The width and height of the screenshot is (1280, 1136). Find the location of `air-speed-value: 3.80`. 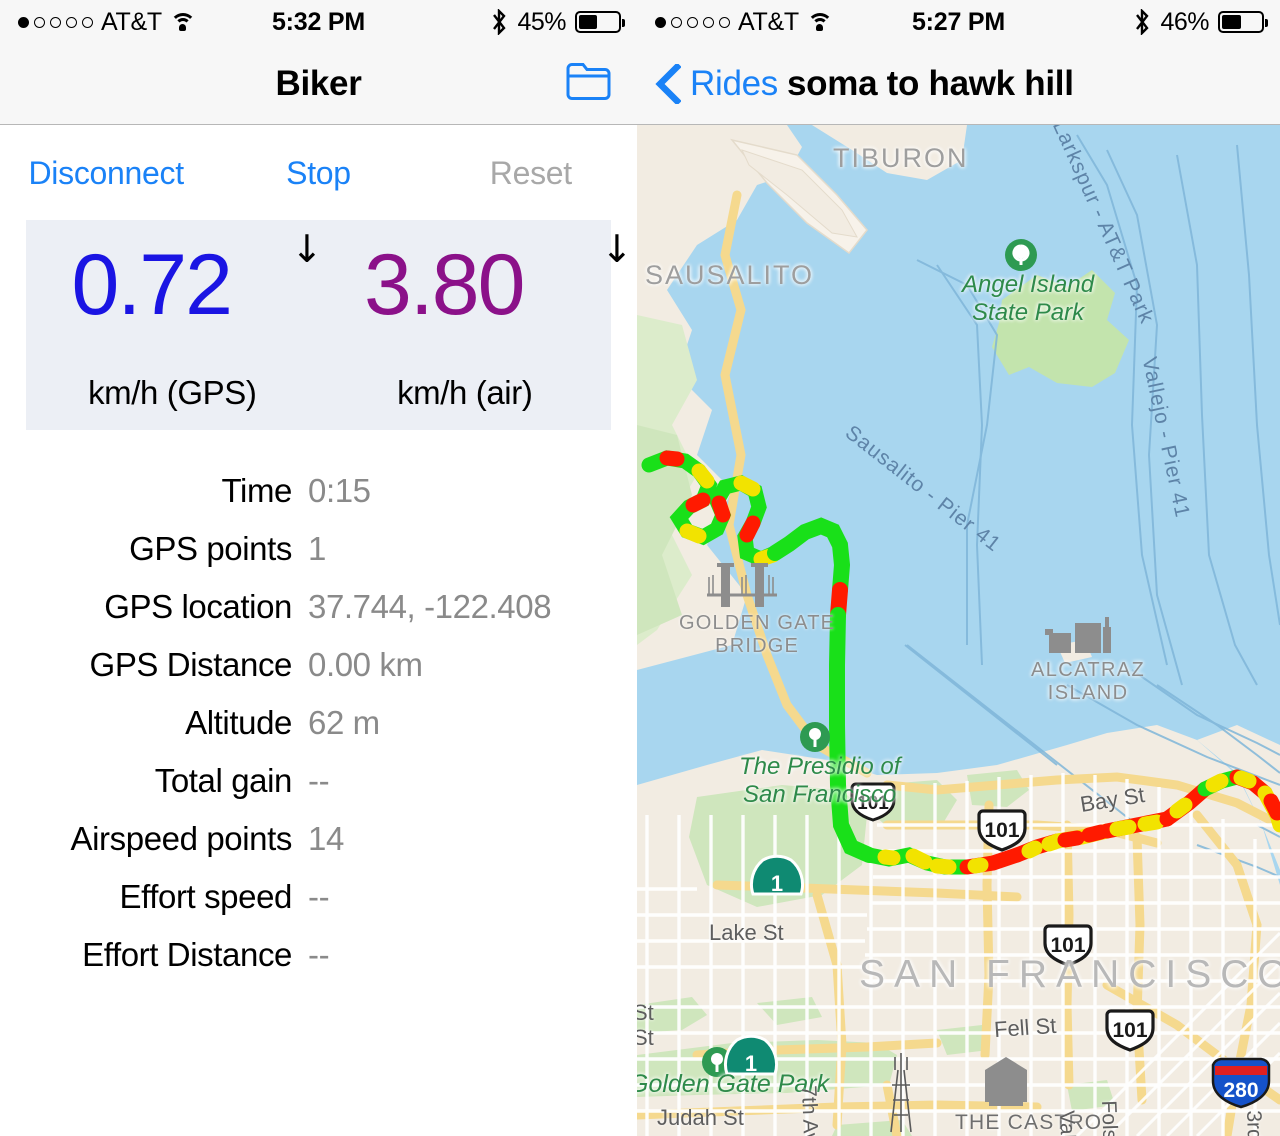

air-speed-value: 3.80 is located at coordinates (444, 285).